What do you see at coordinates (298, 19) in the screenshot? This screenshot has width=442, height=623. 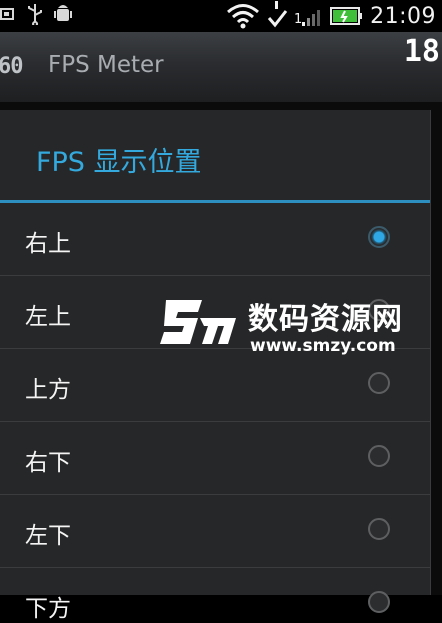 I see `svg-text: 1` at bounding box center [298, 19].